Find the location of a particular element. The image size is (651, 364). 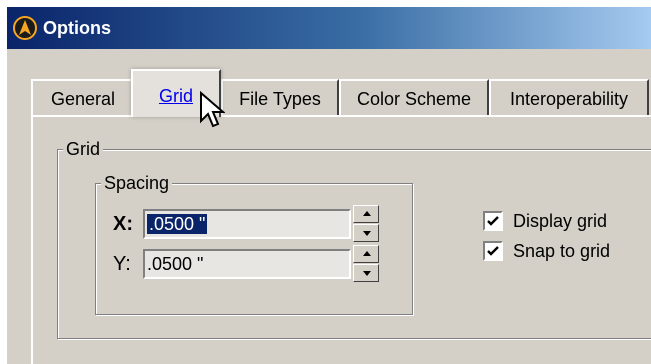

tab-general: General is located at coordinates (83, 97).